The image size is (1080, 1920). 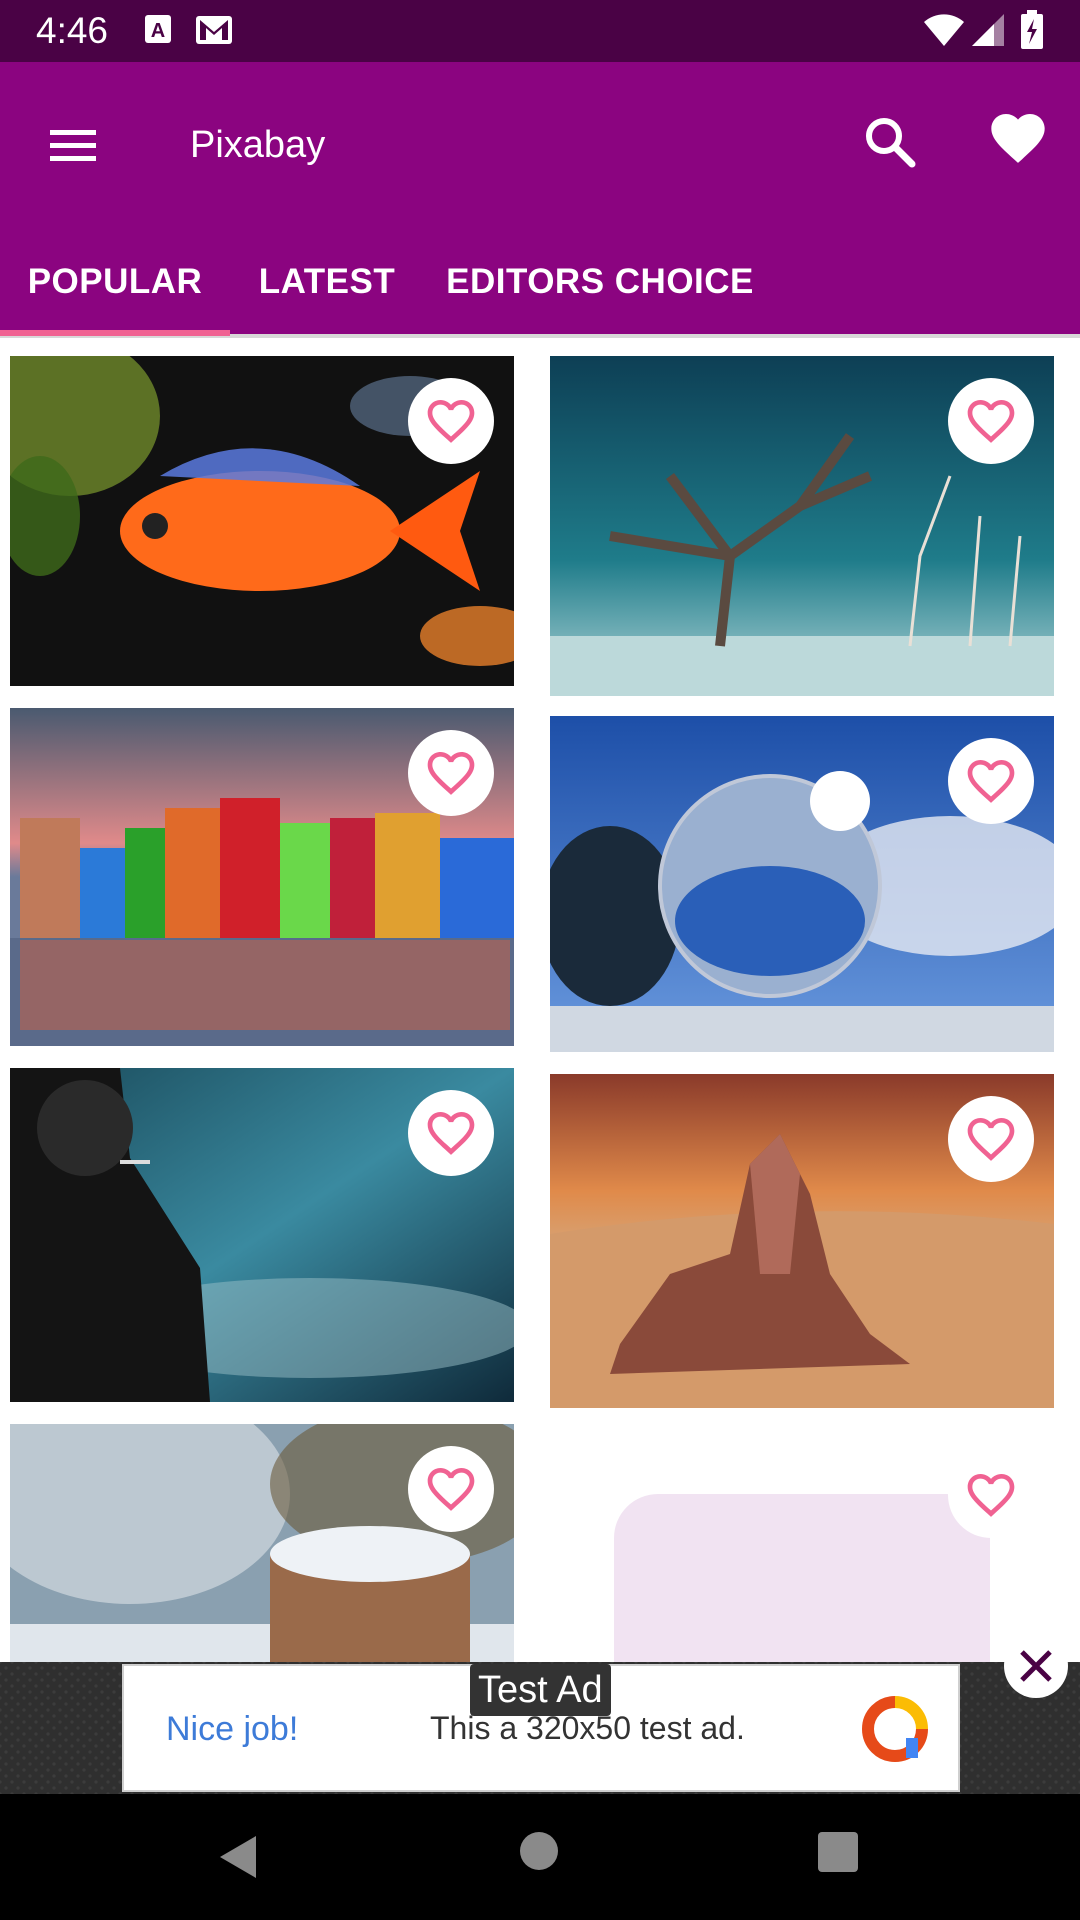 I want to click on back-icon, so click(x=238, y=1859).